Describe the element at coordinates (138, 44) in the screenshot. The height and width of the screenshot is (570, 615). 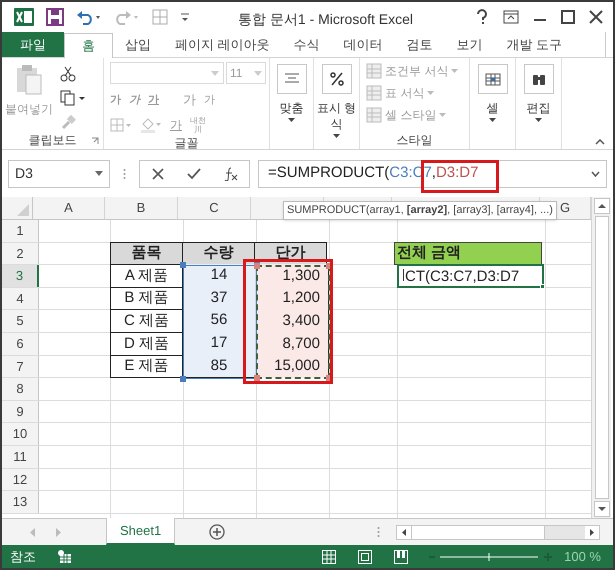
I see `ribbon-tab: 삽입` at that location.